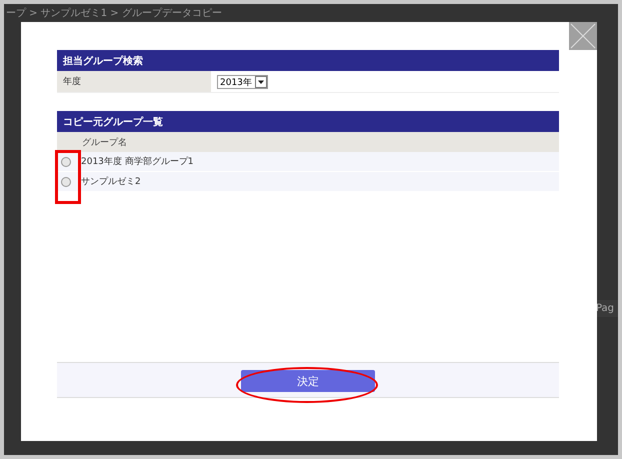 Image resolution: width=622 pixels, height=459 pixels. I want to click on submit-button: 決定, so click(308, 381).